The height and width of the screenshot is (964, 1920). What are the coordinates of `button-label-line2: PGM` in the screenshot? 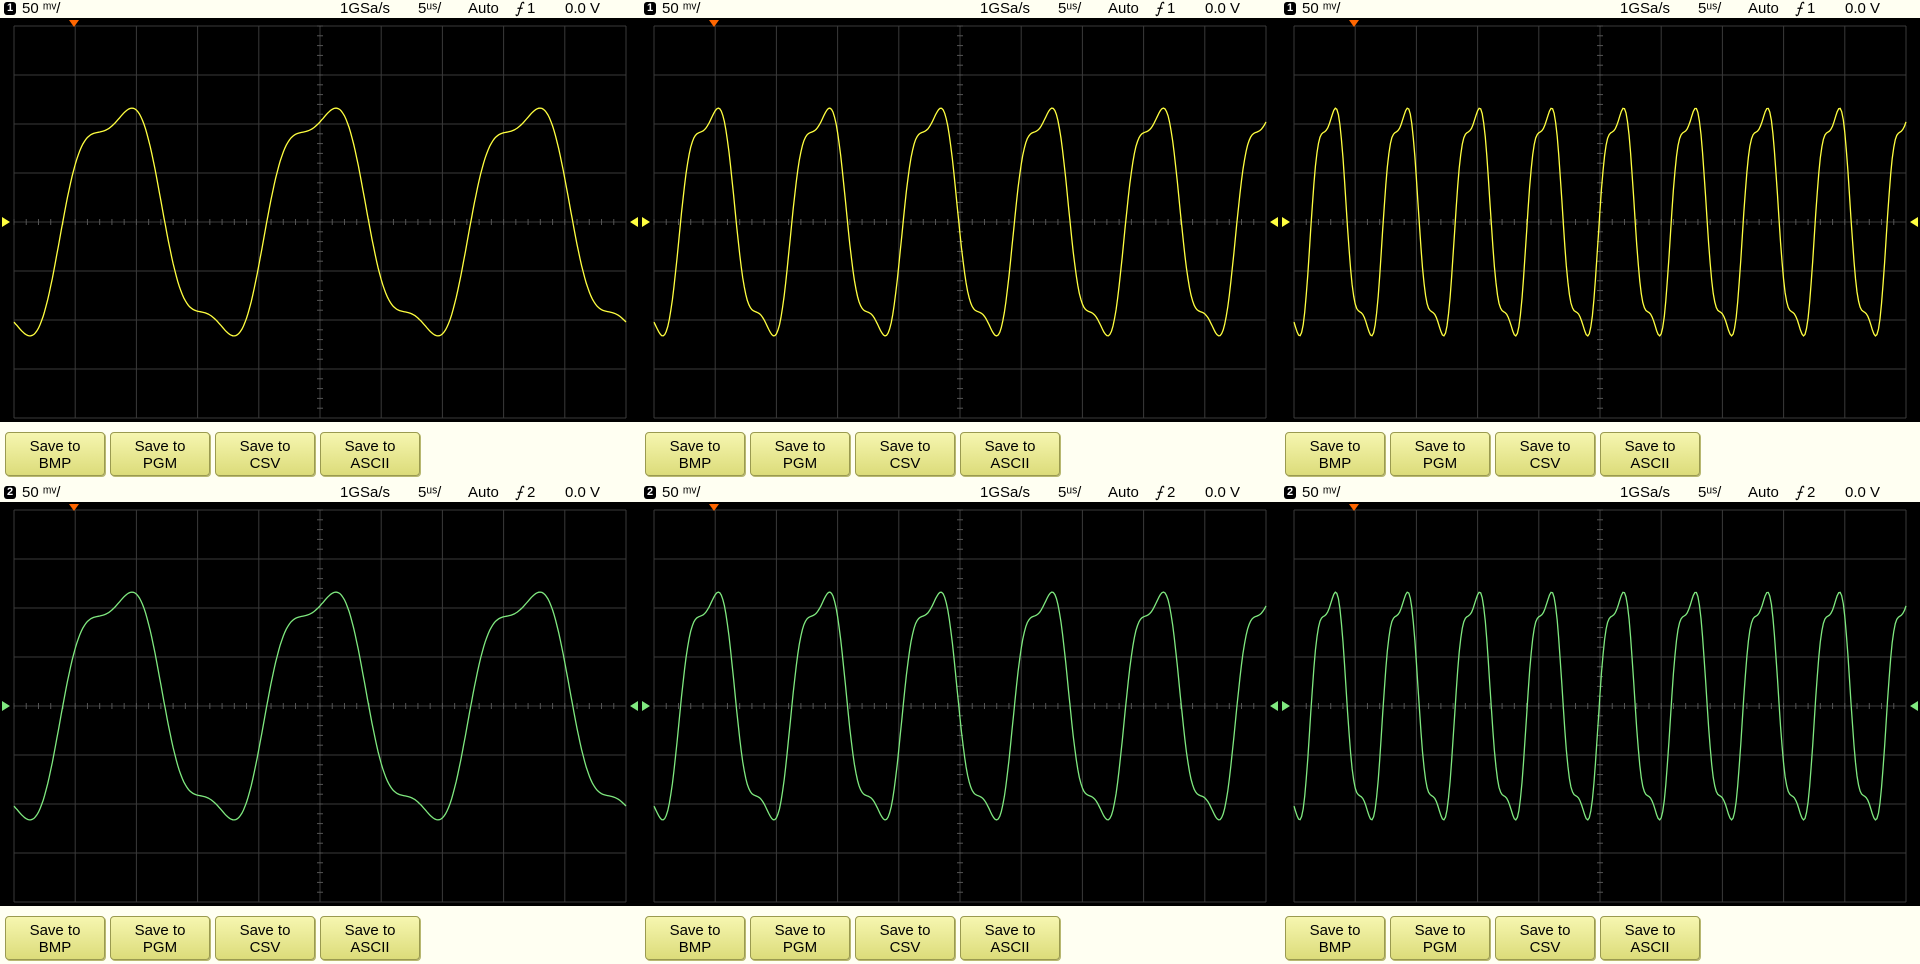 It's located at (1440, 947).